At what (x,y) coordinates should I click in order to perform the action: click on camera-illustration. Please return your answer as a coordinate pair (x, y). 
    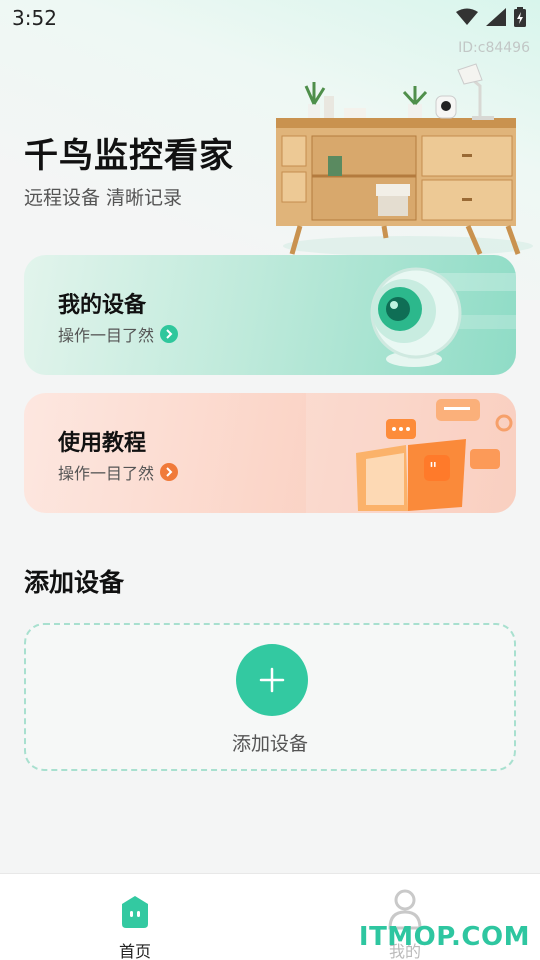
    Looking at the image, I should click on (443, 317).